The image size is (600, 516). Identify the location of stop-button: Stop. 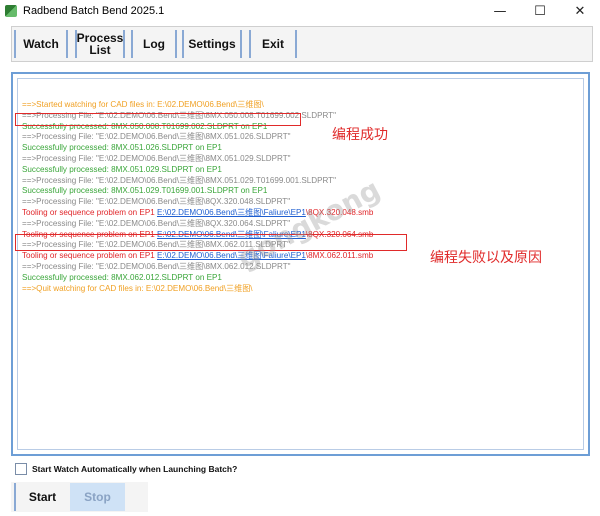
(97, 497).